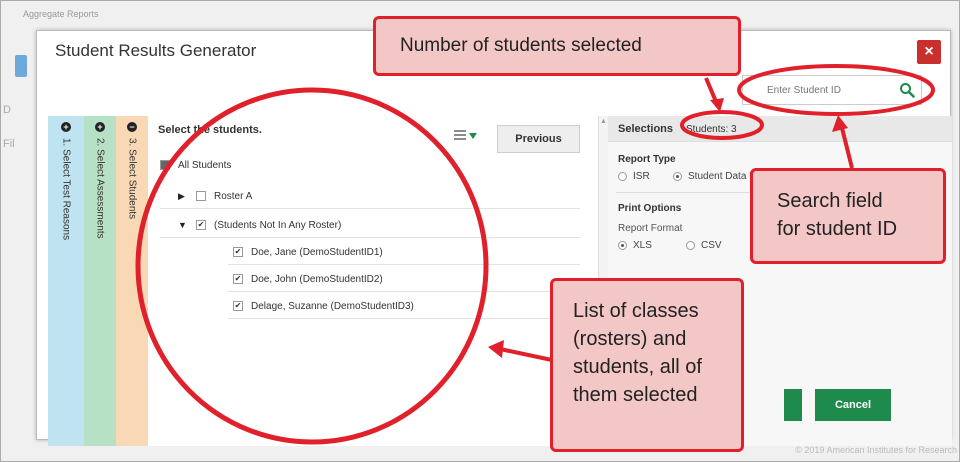 The height and width of the screenshot is (462, 960). What do you see at coordinates (646, 129) in the screenshot?
I see `selections-title: Selections` at bounding box center [646, 129].